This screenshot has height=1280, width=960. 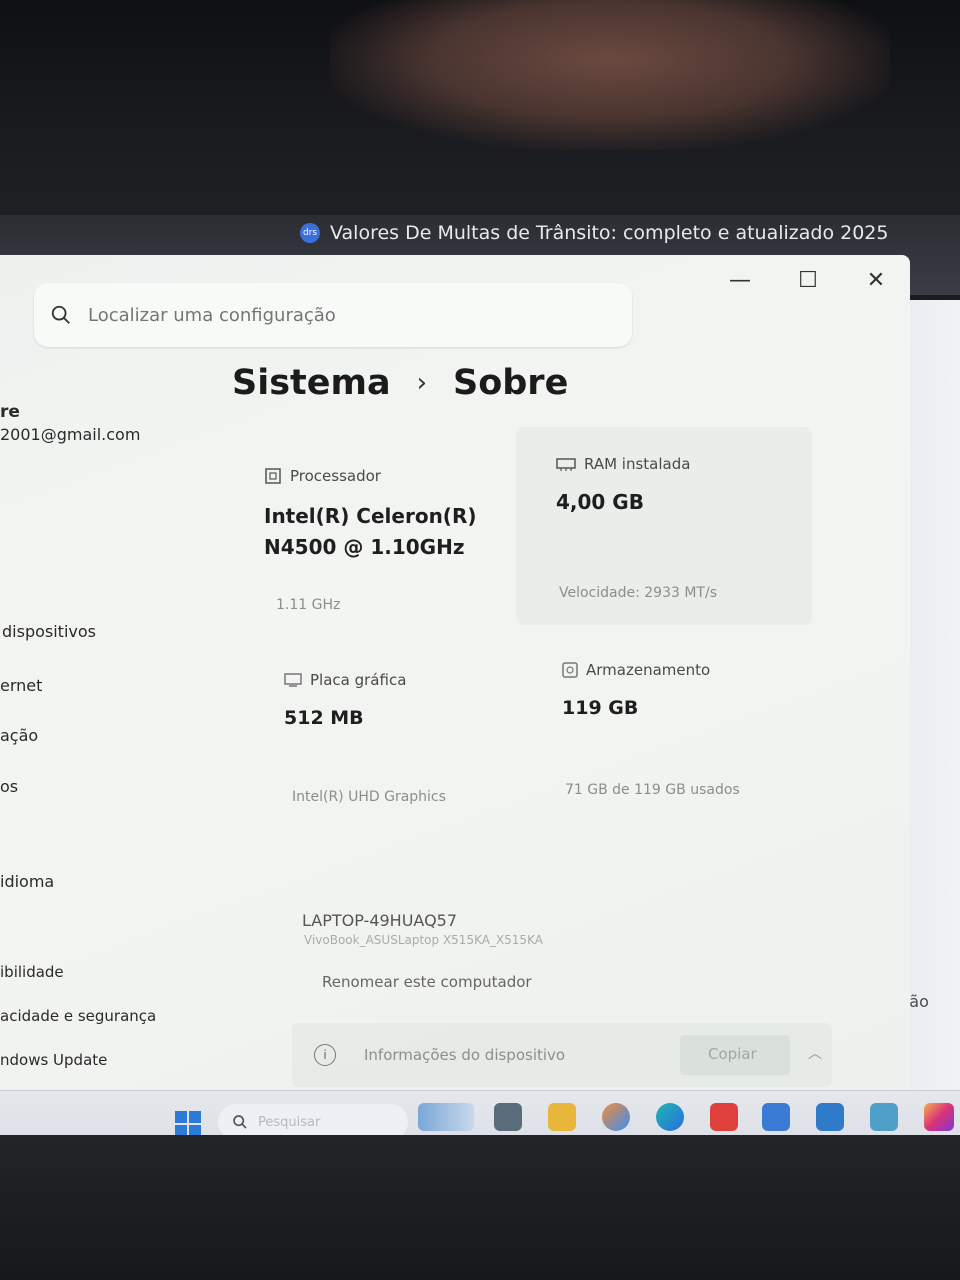 I want to click on processor-speed: 1.11 GHz, so click(x=308, y=605).